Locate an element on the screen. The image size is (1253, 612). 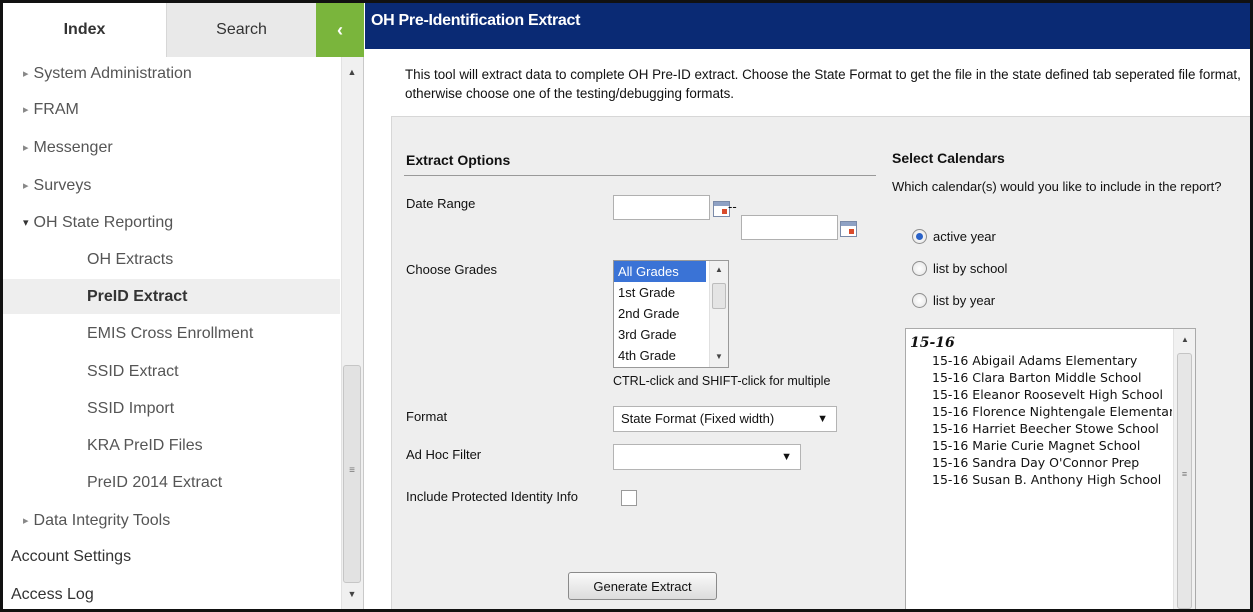
sidebar-item-fram: ▸ FRAM is located at coordinates (51, 110).